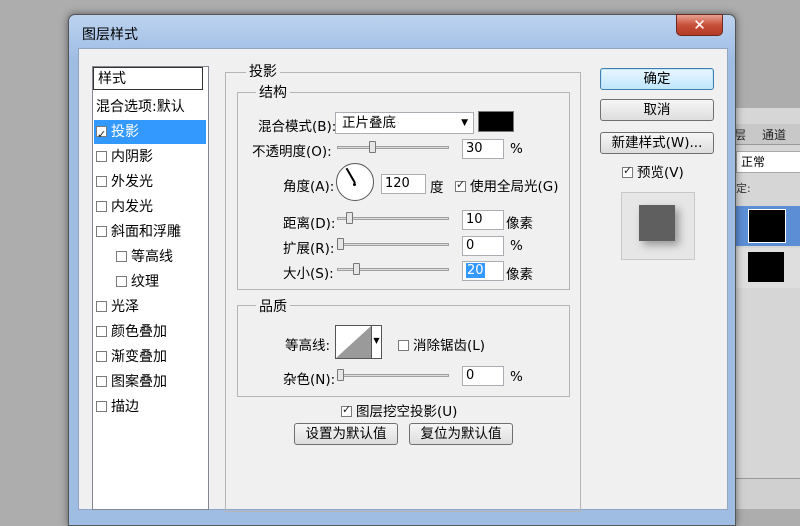  I want to click on style-item-label: 纹理, so click(145, 282).